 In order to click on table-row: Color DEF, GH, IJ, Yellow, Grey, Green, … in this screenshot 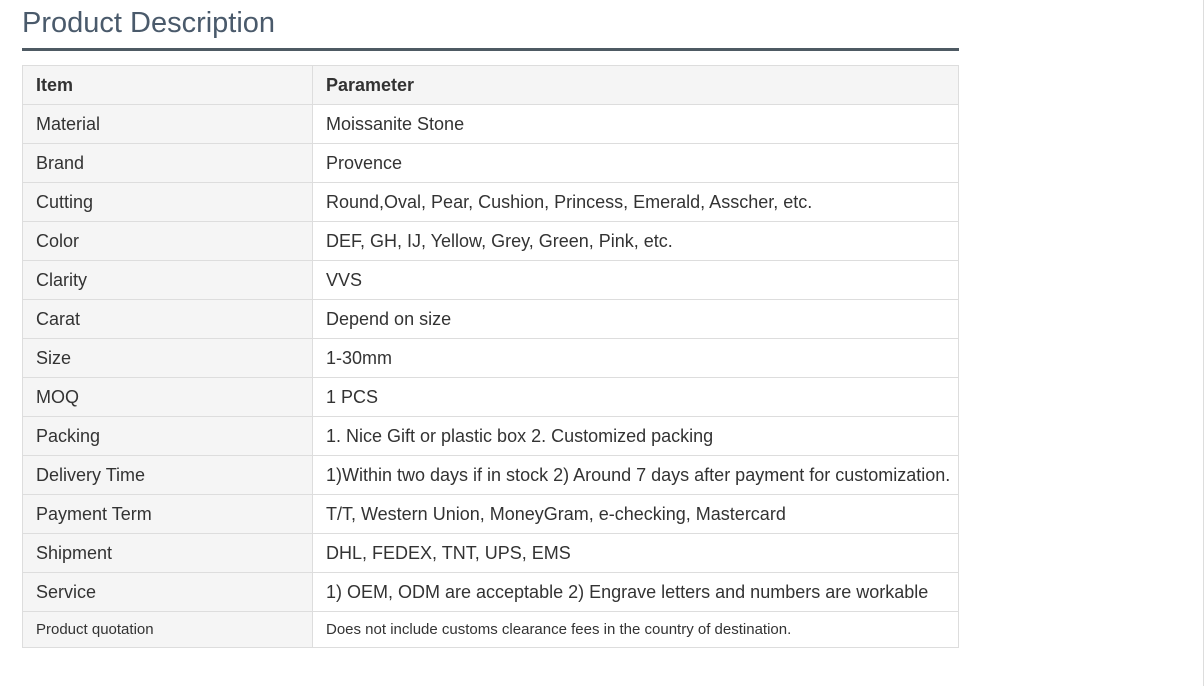, I will do `click(490, 241)`.